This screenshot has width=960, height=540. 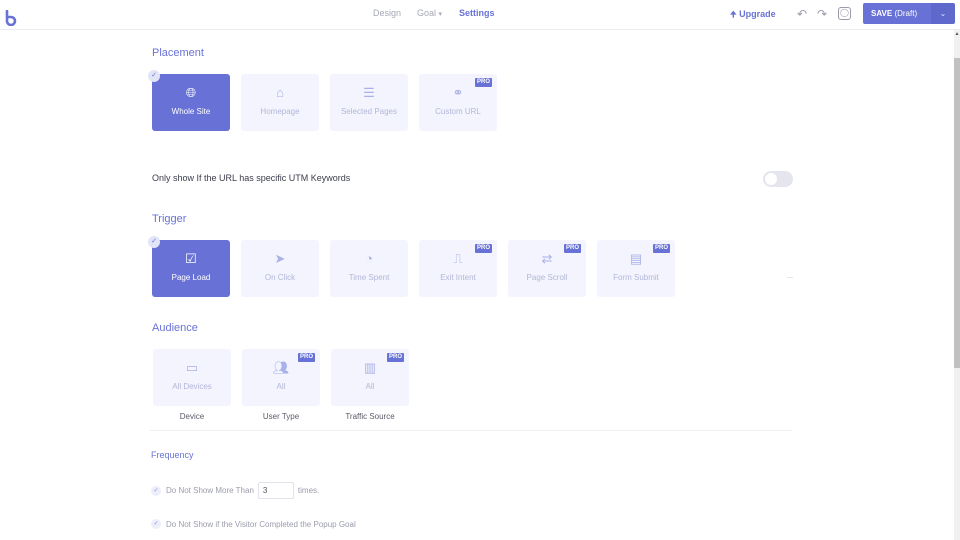 What do you see at coordinates (175, 328) in the screenshot?
I see `audience-title: Audience` at bounding box center [175, 328].